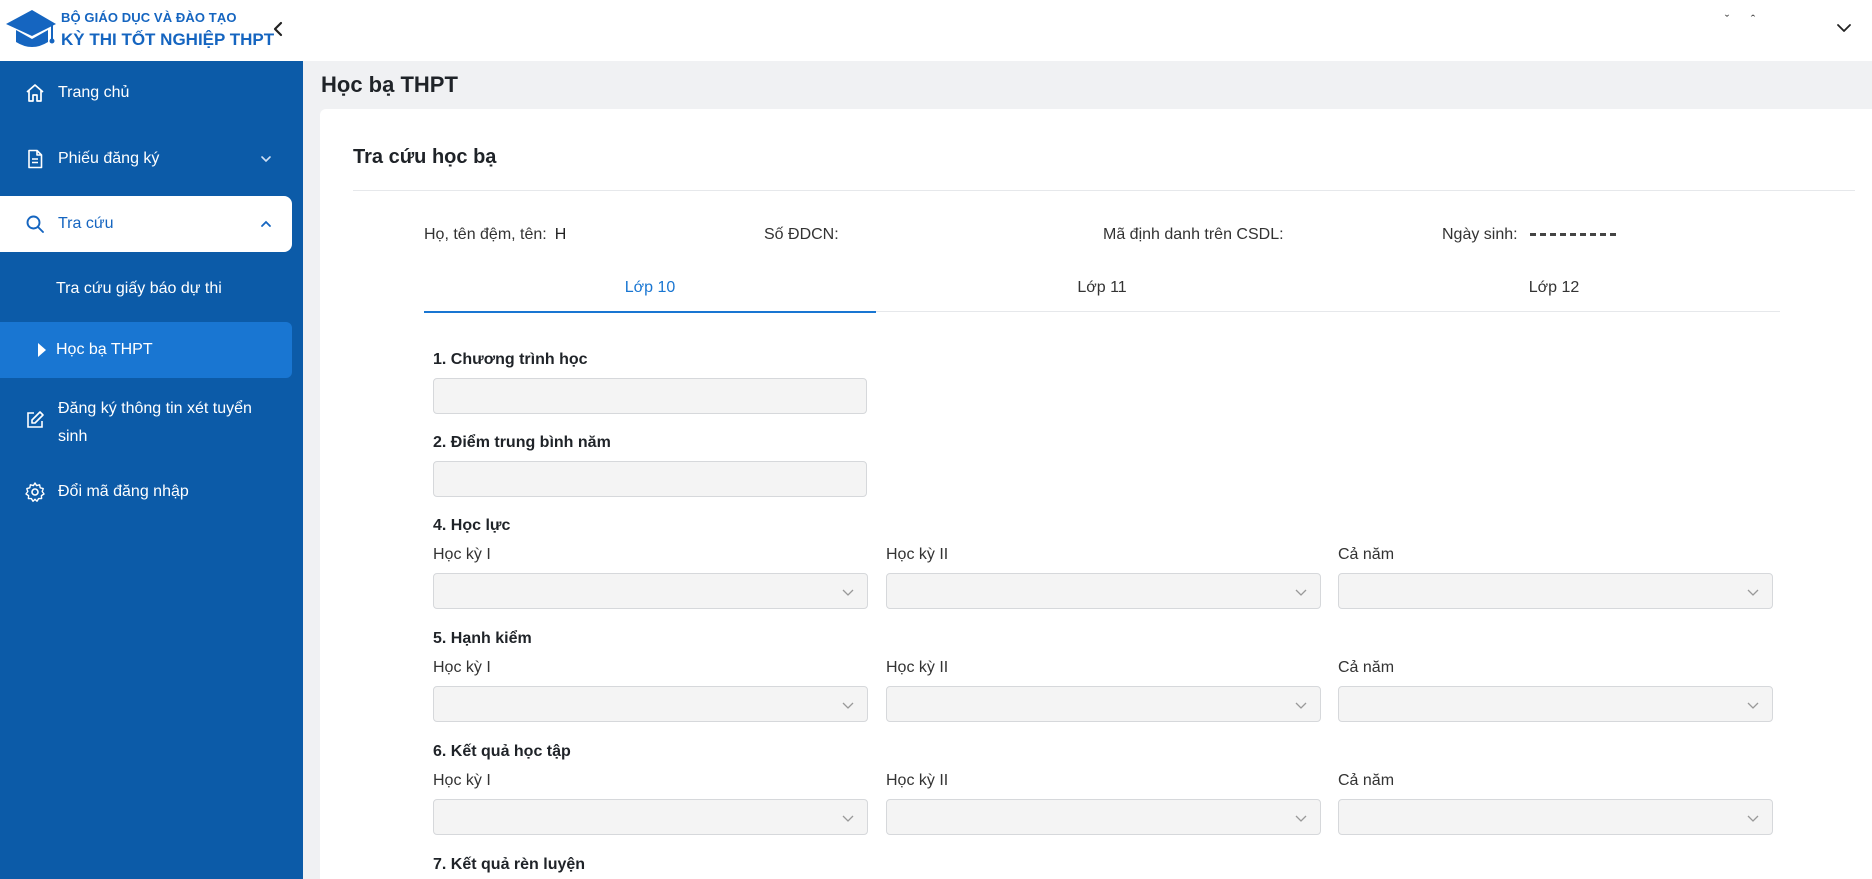 This screenshot has height=879, width=1872. I want to click on sidebar-subitem-exam-notice: Tra cứu giấy báo dự thi, so click(146, 289).